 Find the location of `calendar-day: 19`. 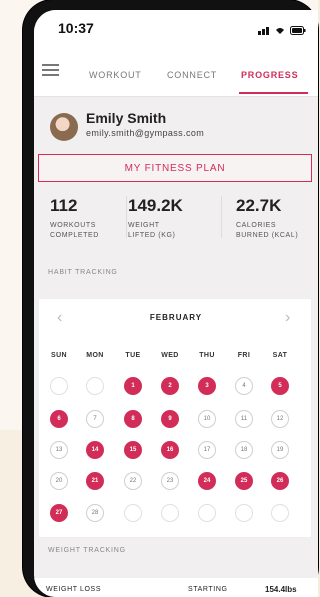

calendar-day: 19 is located at coordinates (280, 450).